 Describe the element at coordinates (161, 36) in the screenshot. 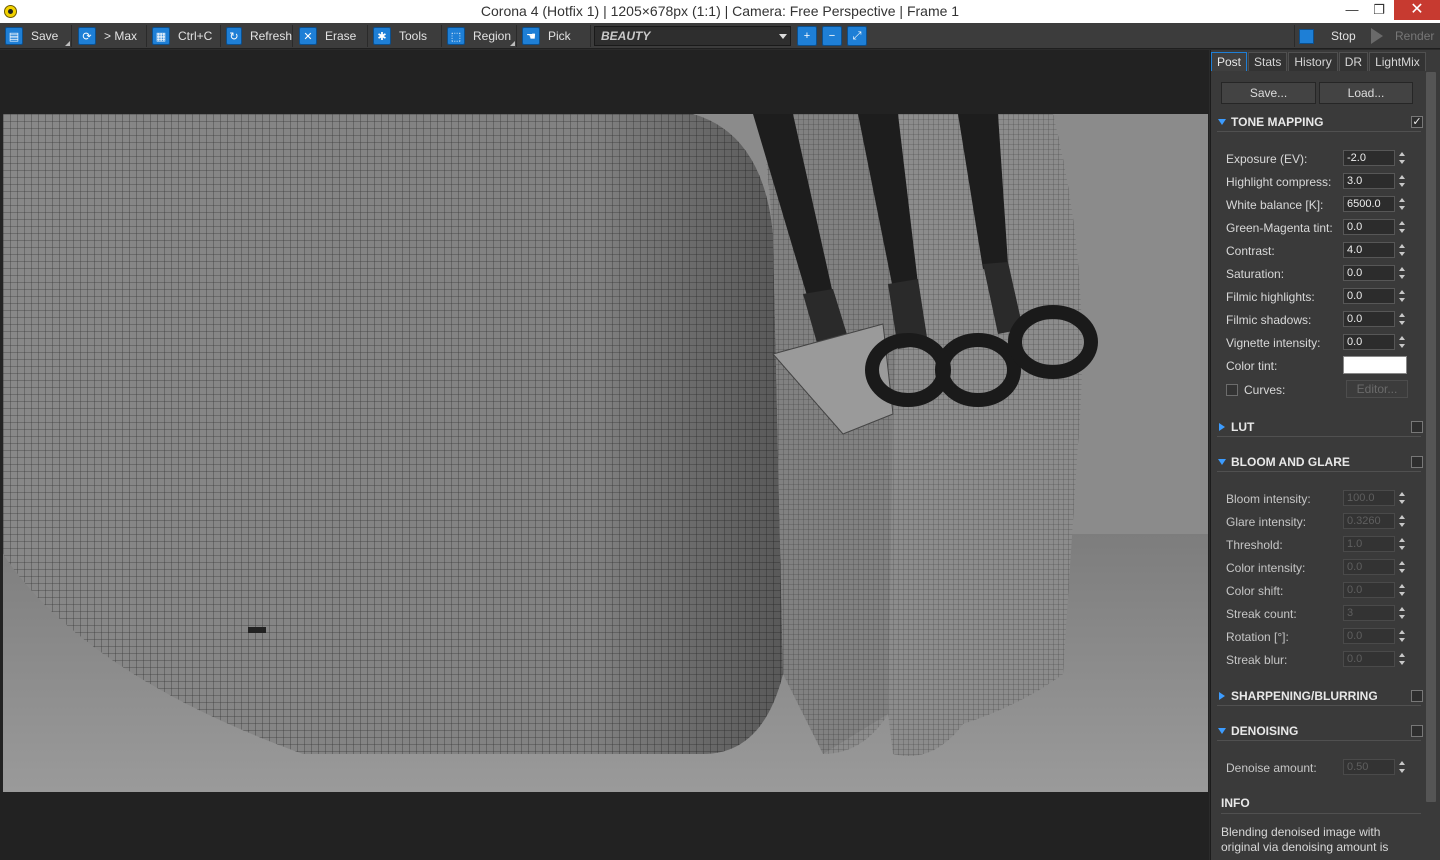

I see `clipboard-icon: ▦` at that location.